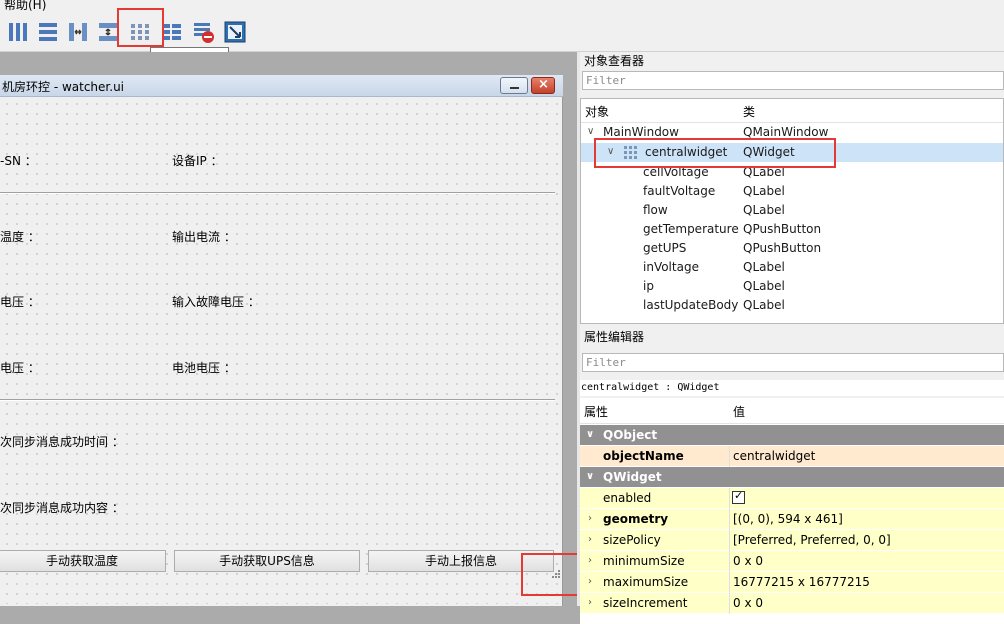  What do you see at coordinates (792, 172) in the screenshot?
I see `tree-row: cellVoltage QLabel` at bounding box center [792, 172].